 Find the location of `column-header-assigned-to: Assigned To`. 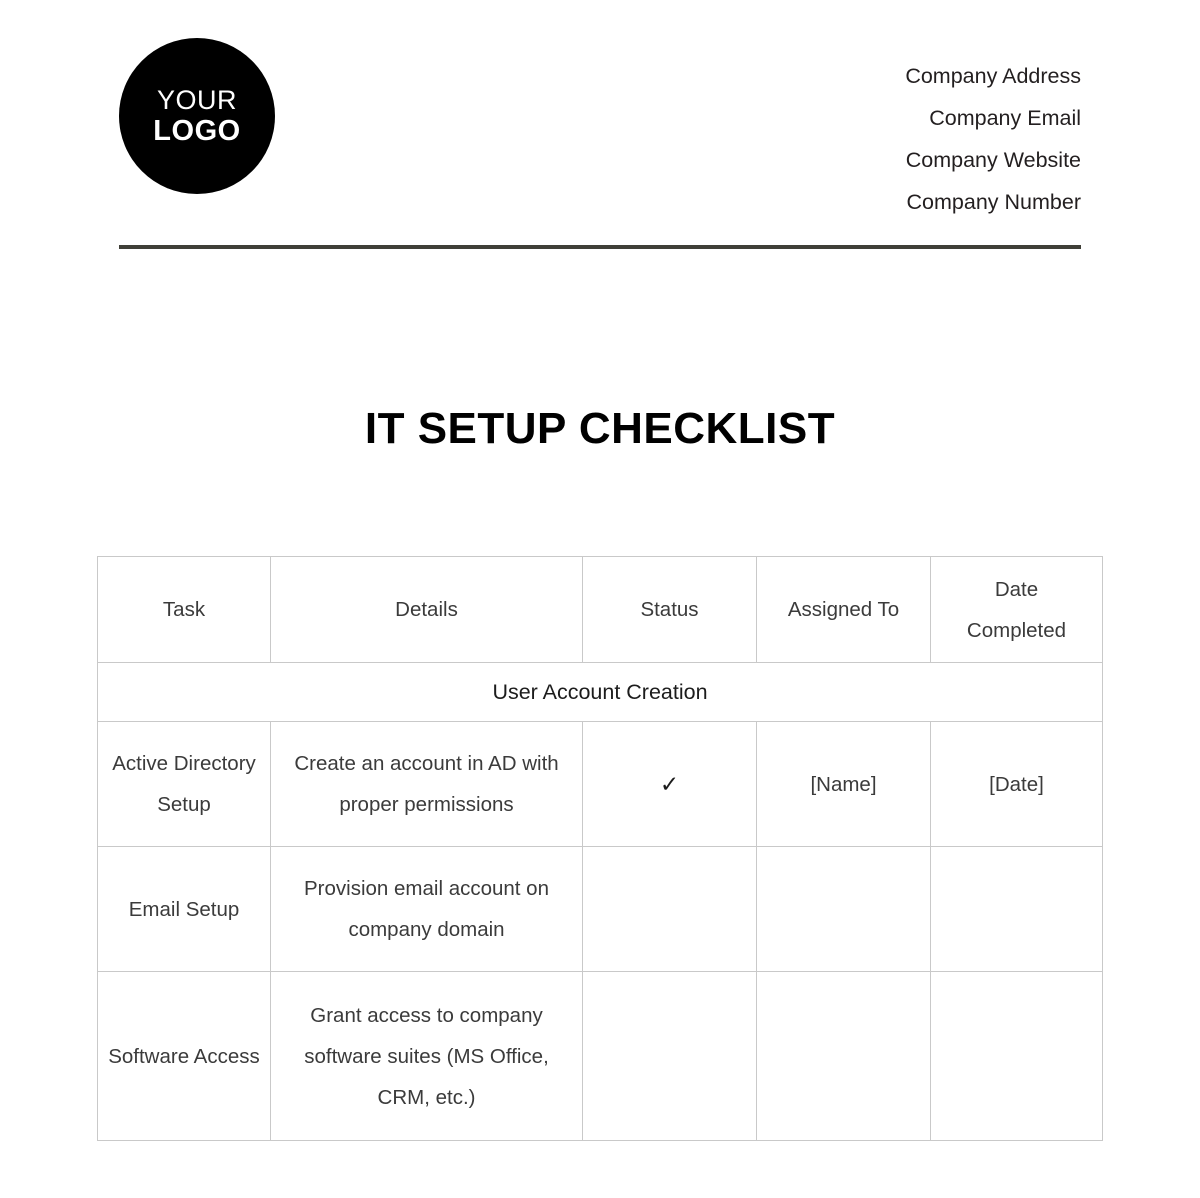

column-header-assigned-to: Assigned To is located at coordinates (843, 609).